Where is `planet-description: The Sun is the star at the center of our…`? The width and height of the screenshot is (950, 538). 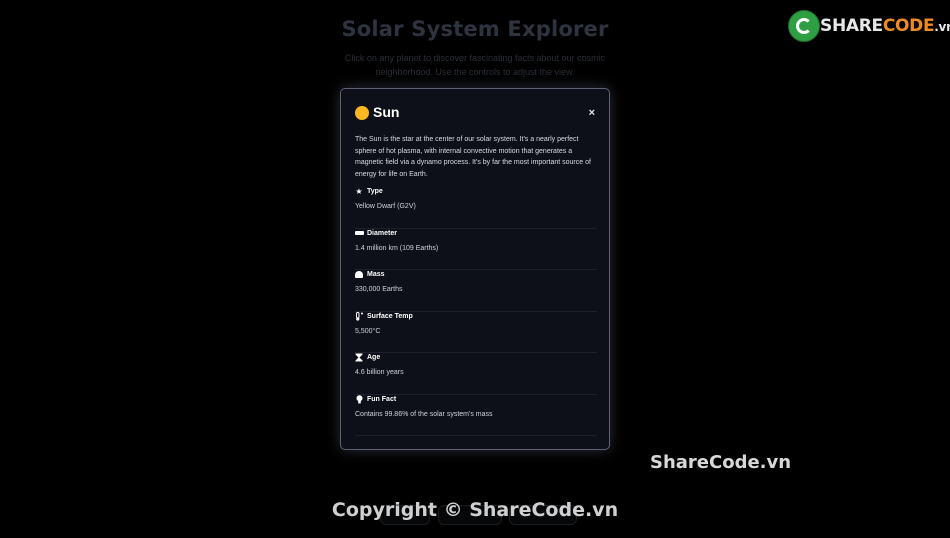 planet-description: The Sun is the star at the center of our… is located at coordinates (473, 157).